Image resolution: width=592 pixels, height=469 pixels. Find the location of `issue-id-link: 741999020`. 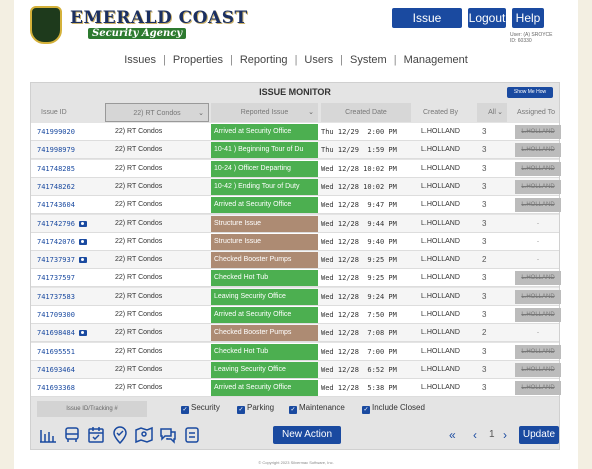

issue-id-link: 741999020 is located at coordinates (56, 132).